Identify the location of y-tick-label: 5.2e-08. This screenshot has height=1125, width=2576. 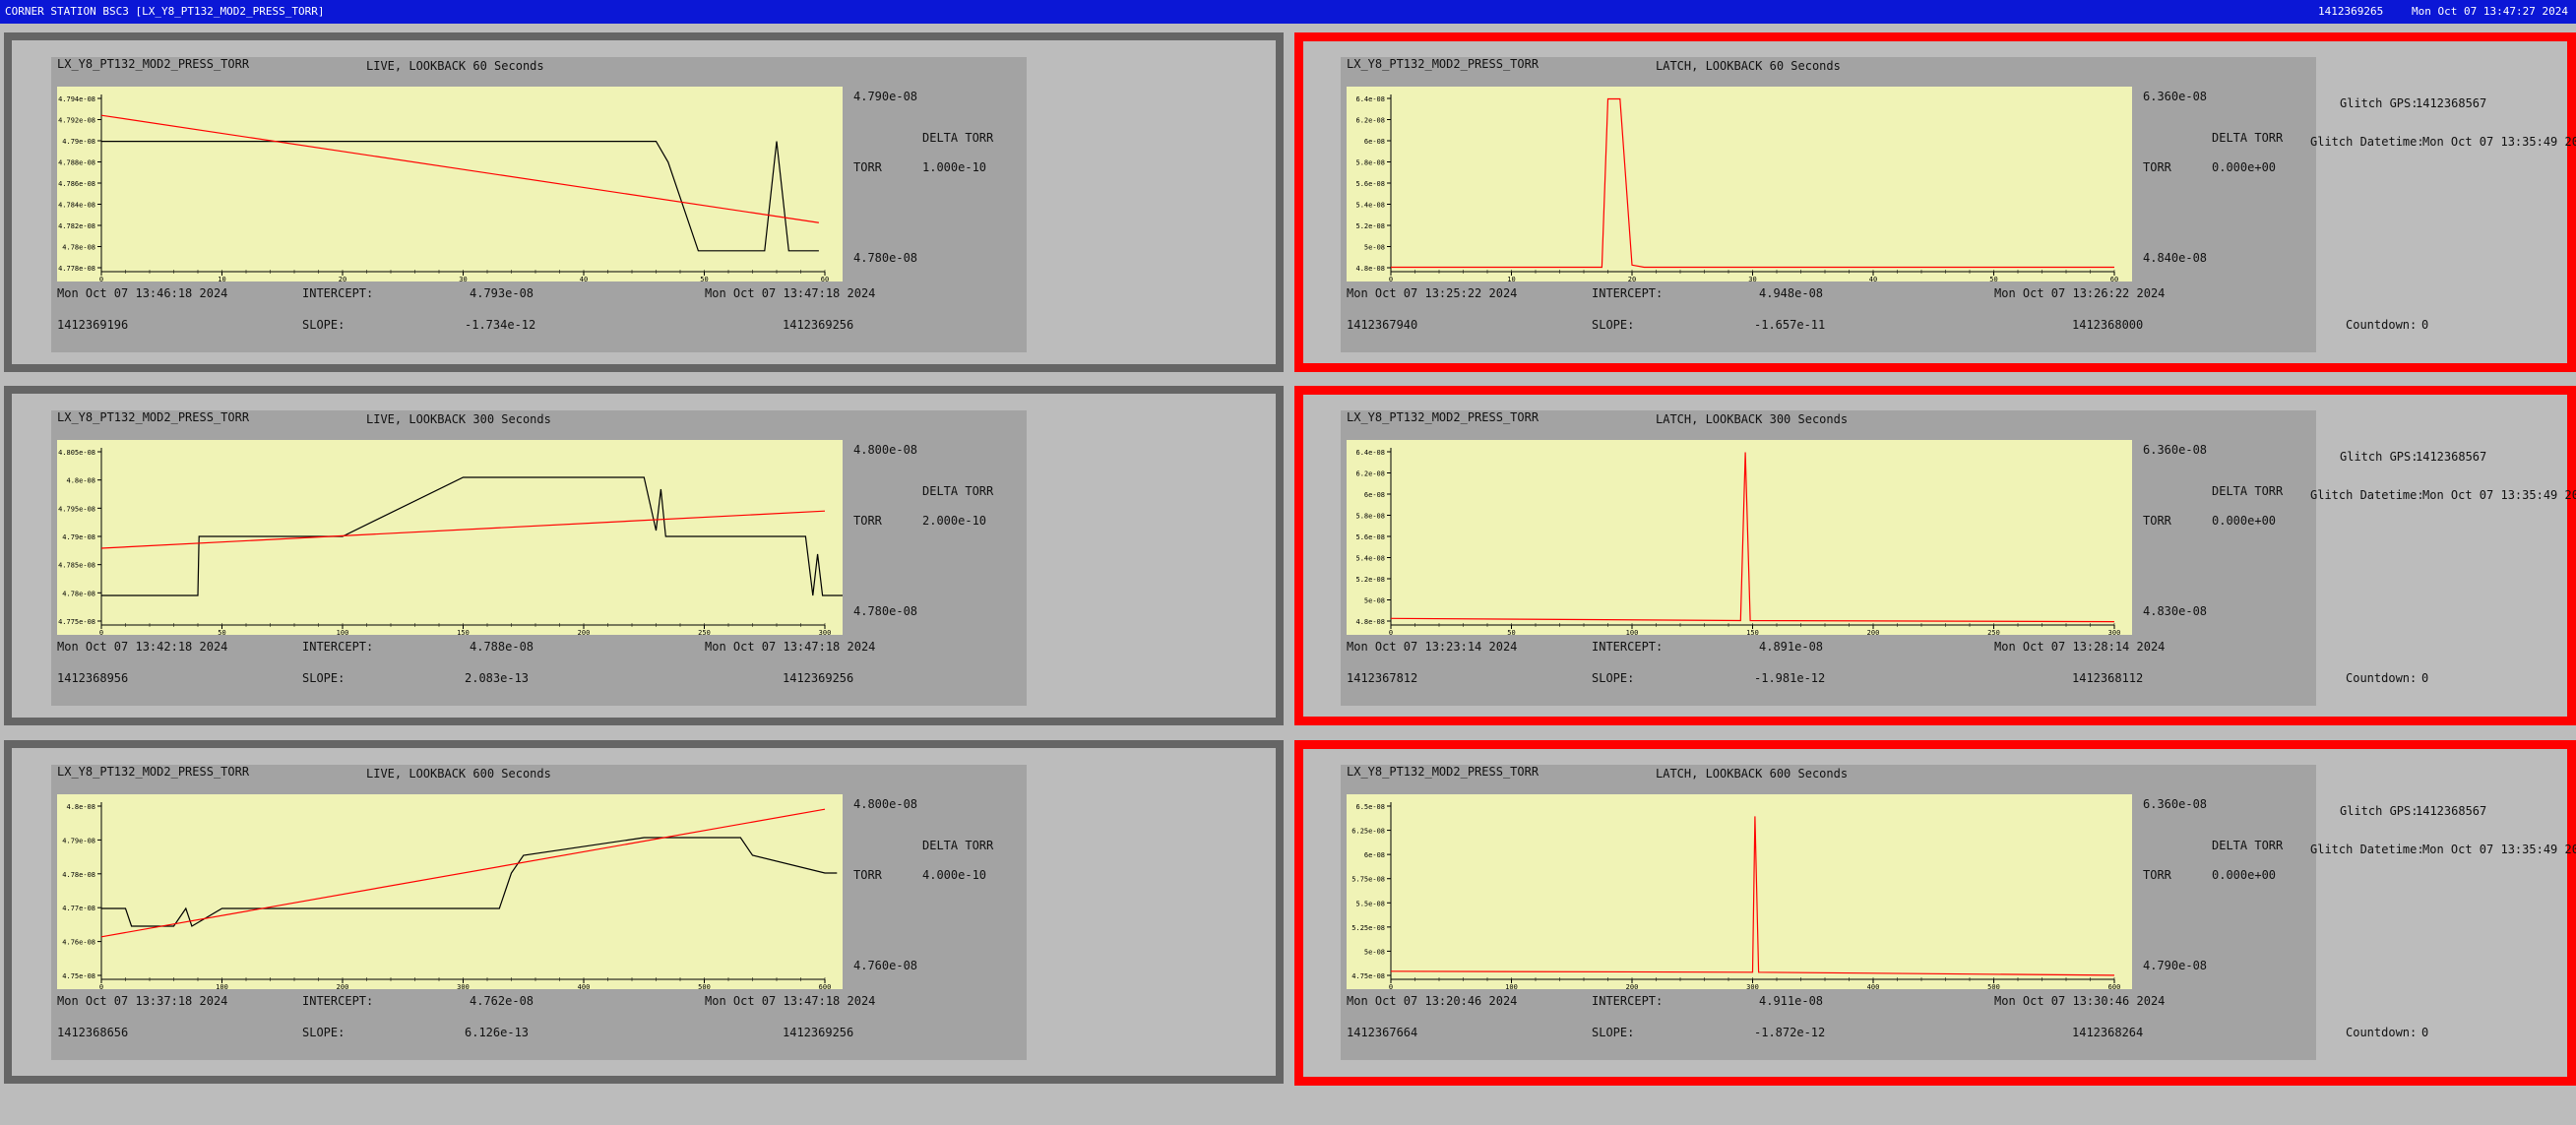
(1370, 580).